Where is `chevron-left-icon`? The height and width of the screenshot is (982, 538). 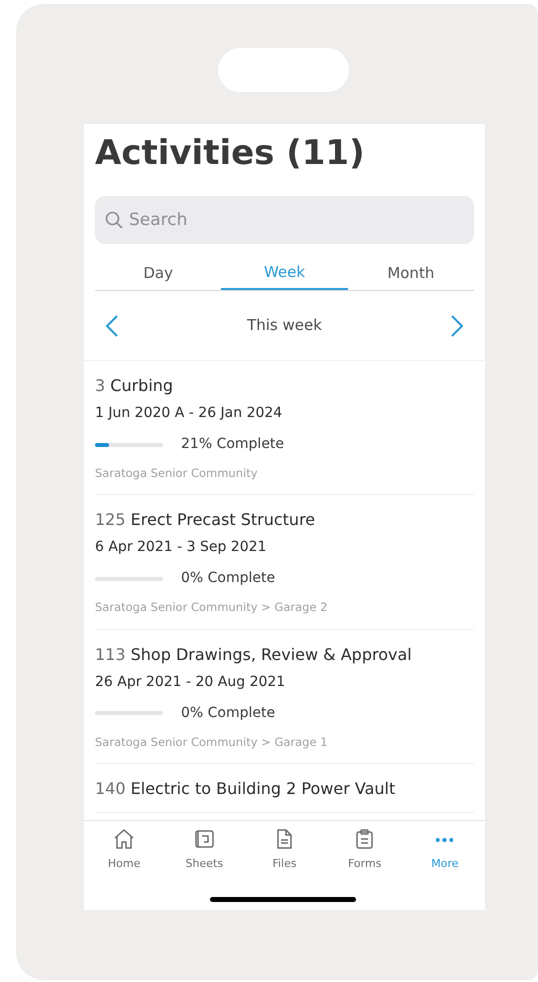
chevron-left-icon is located at coordinates (112, 325).